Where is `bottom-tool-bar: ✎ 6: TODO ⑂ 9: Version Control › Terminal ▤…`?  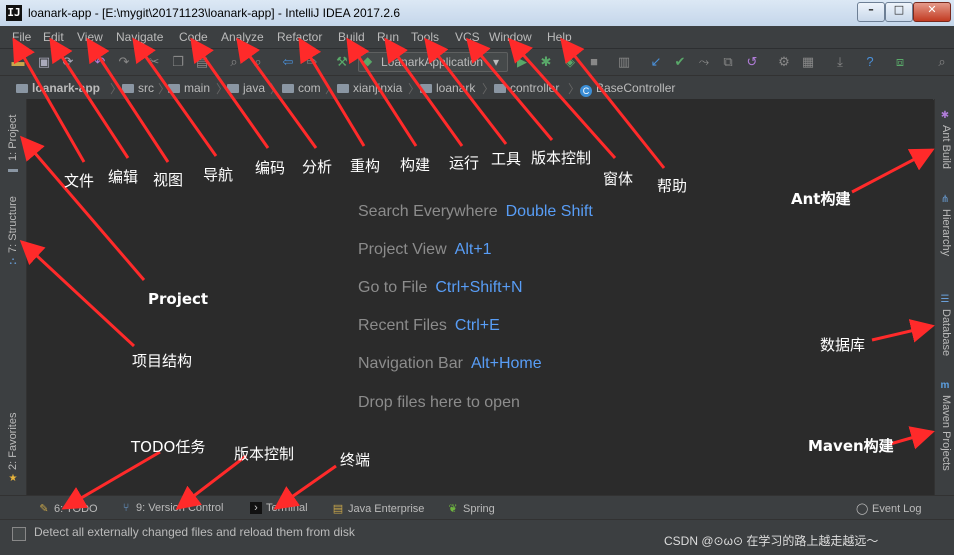 bottom-tool-bar: ✎ 6: TODO ⑂ 9: Version Control › Terminal ▤… is located at coordinates (477, 507).